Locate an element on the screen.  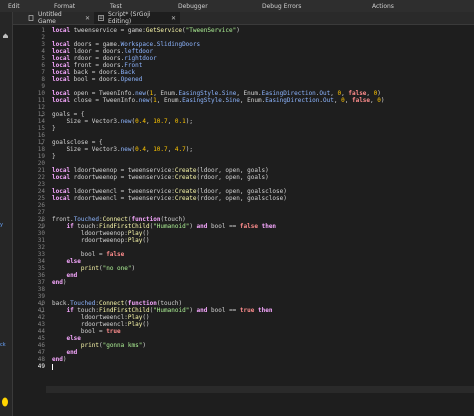
tab-untitled-game: Untitled Game ✕ is located at coordinates (59, 18).